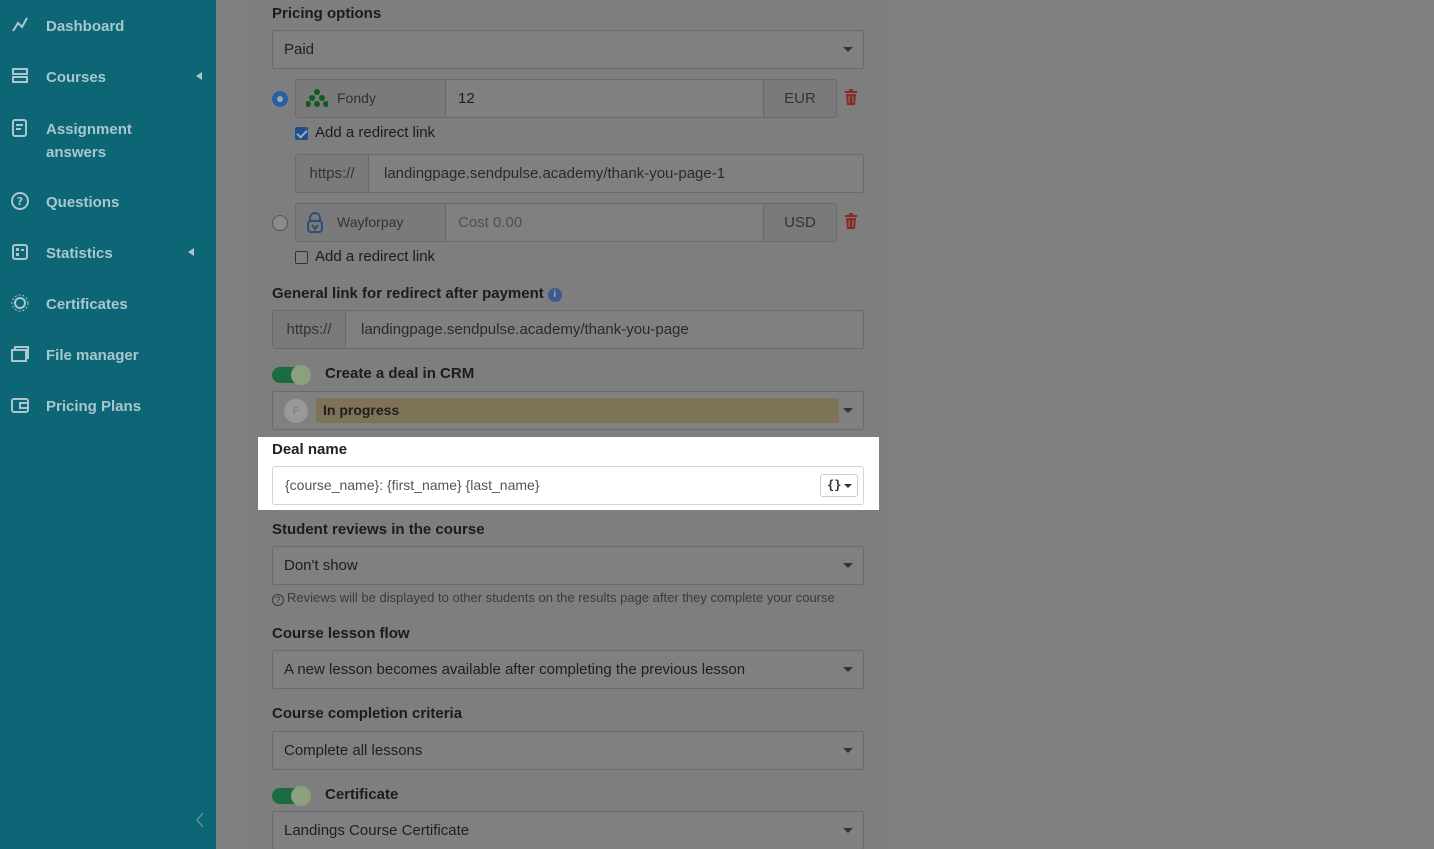 This screenshot has width=1434, height=849. What do you see at coordinates (108, 77) in the screenshot?
I see `sidebar-item-courses: Courses` at bounding box center [108, 77].